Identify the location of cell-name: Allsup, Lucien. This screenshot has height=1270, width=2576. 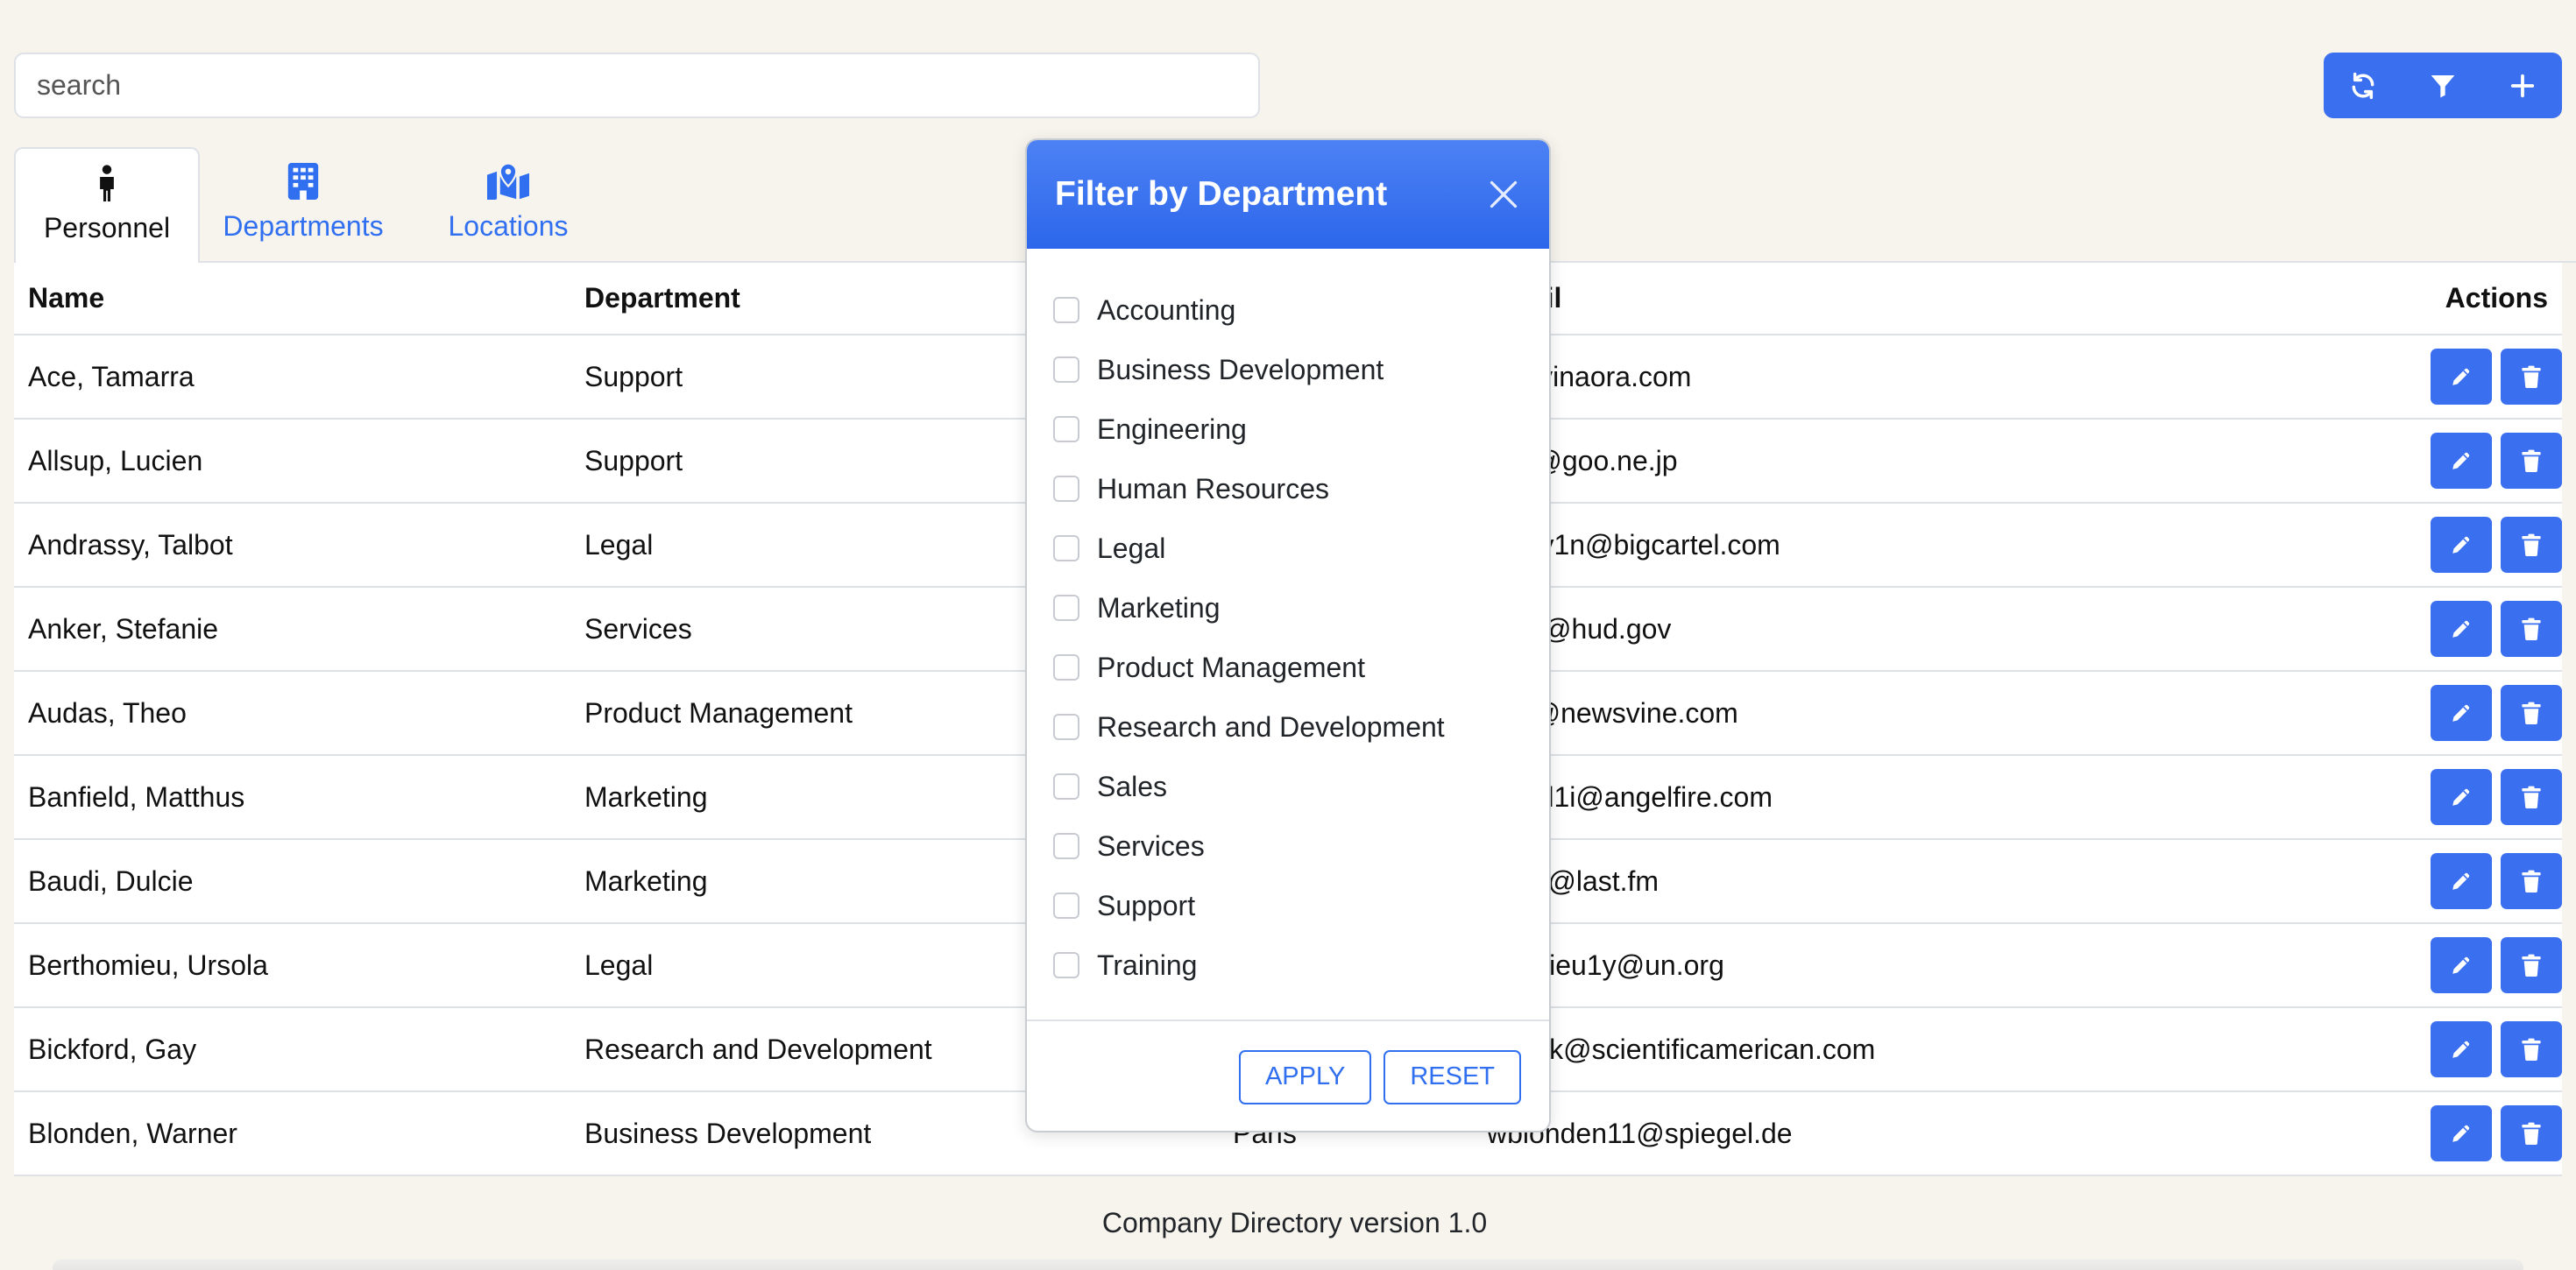
(292, 461).